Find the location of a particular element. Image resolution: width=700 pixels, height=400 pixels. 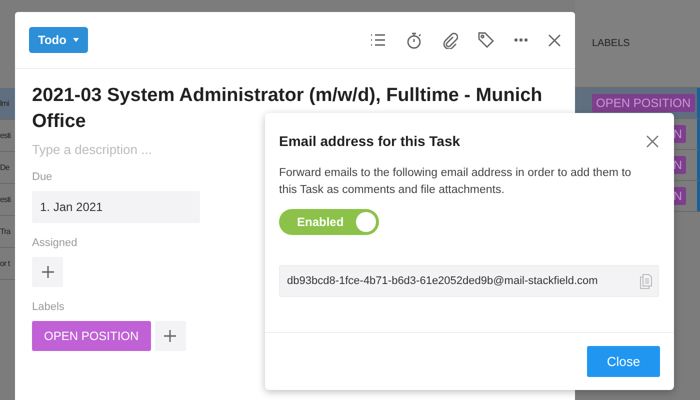

table-cell: De is located at coordinates (5, 167).